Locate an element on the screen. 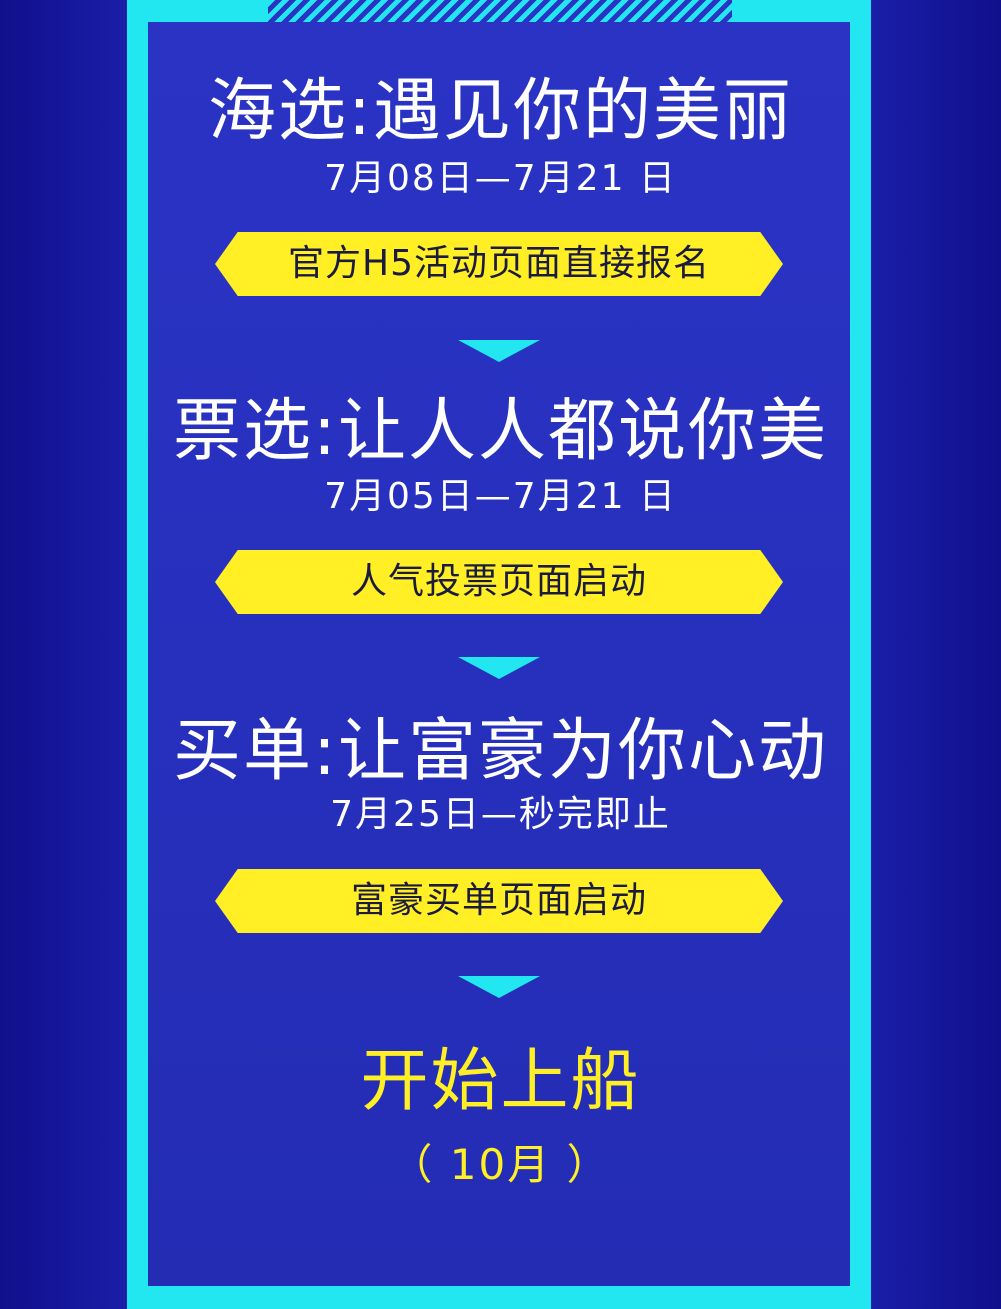  final-title: 开始上船 is located at coordinates (500, 1081).